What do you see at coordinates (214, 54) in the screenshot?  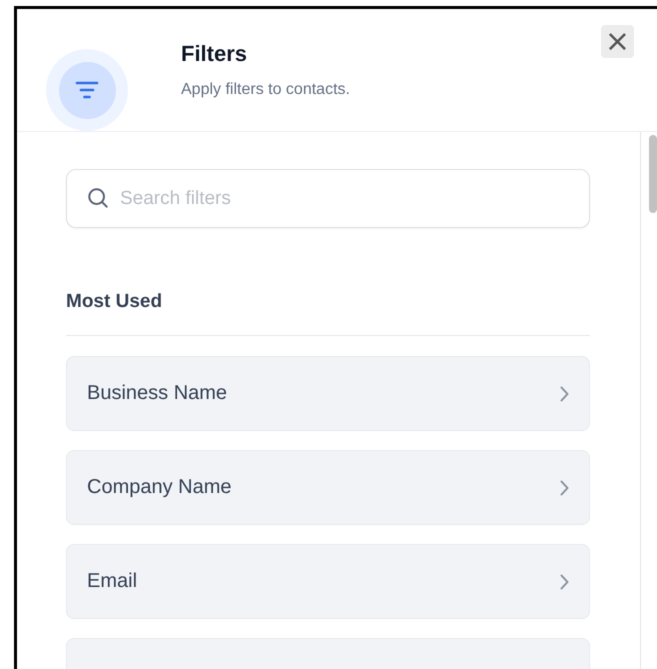 I see `panel-title: Filters` at bounding box center [214, 54].